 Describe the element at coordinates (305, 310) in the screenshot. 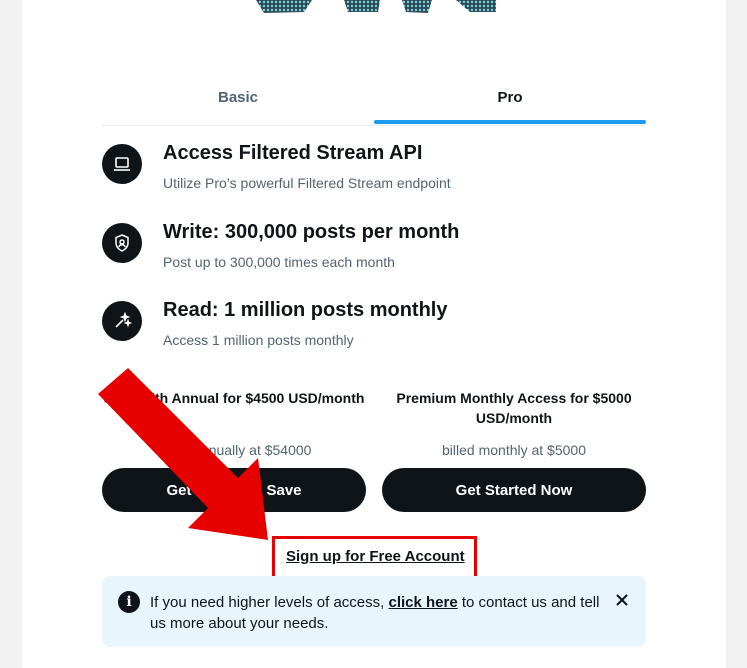

I see `feature-title: Read: 1 million posts monthly` at that location.